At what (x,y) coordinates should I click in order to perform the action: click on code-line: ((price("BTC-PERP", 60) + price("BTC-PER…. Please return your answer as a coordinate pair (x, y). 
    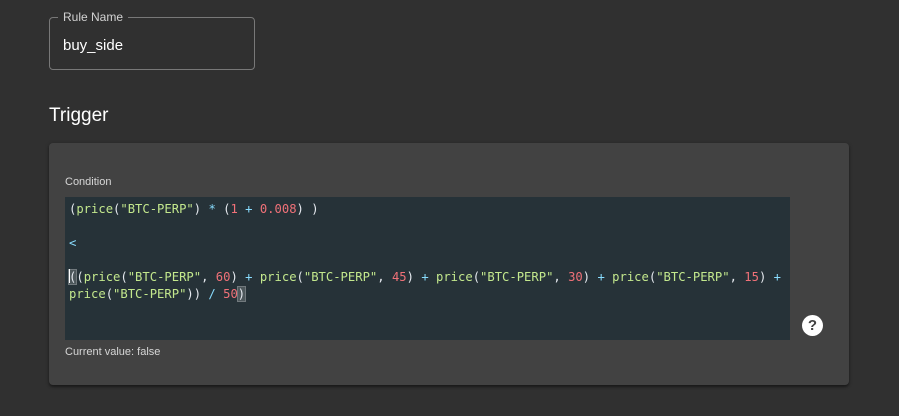
    Looking at the image, I should click on (424, 277).